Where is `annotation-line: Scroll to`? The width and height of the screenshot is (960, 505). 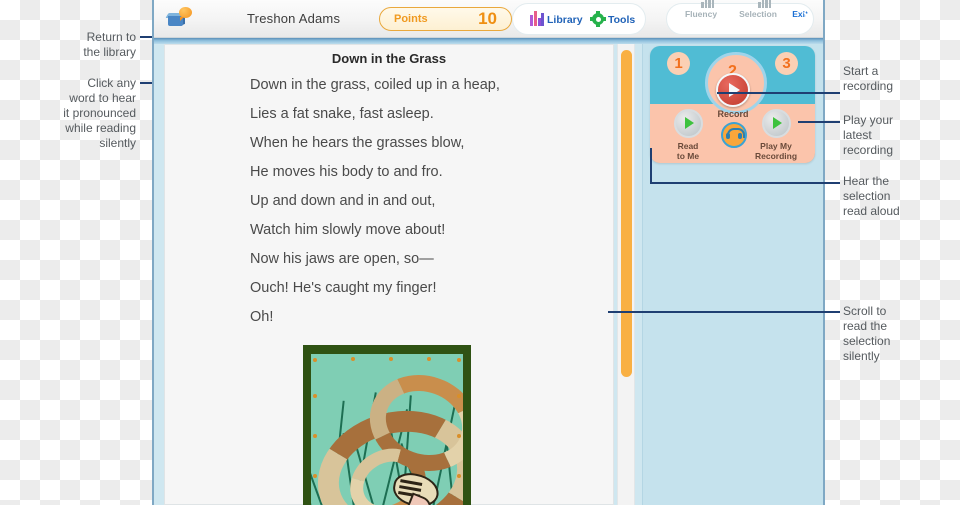
annotation-line: Scroll to is located at coordinates (865, 311).